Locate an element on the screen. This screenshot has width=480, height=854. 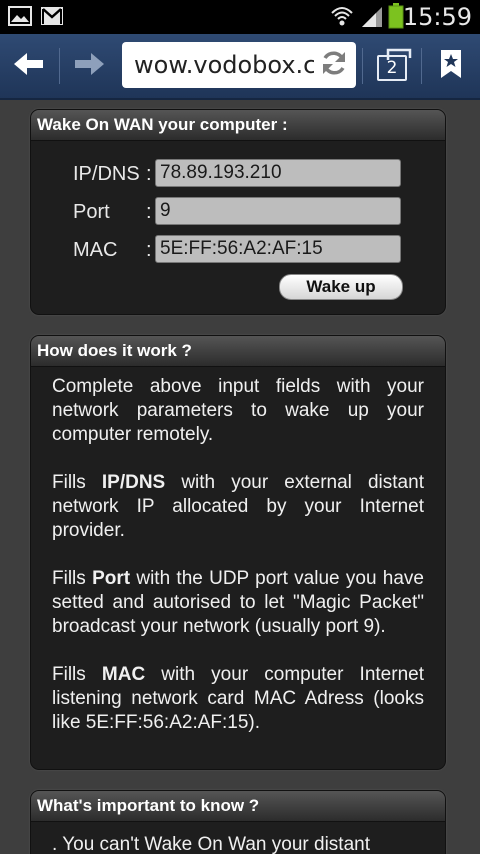
ip-dns-input is located at coordinates (278, 173).